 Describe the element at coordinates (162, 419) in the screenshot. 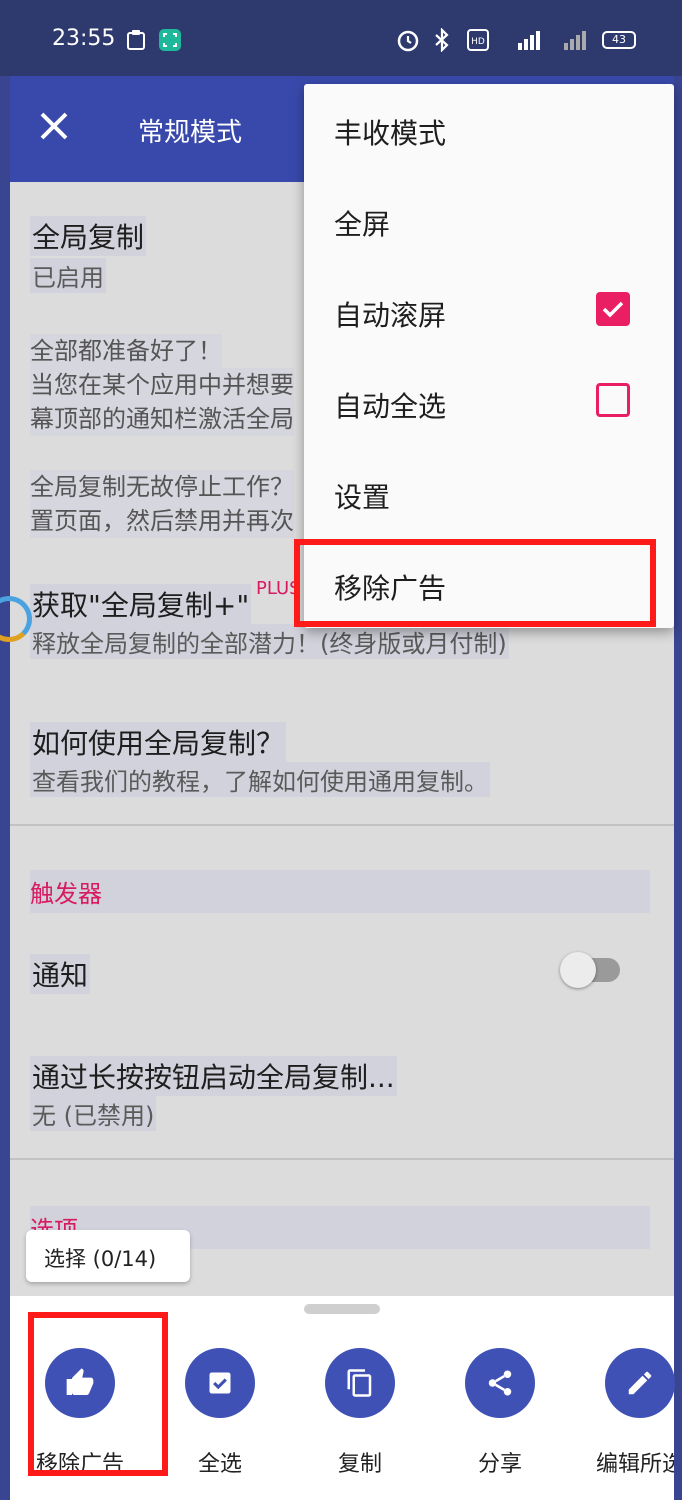

I see `ready-text-line: 幕顶部的通知栏激活全局` at that location.